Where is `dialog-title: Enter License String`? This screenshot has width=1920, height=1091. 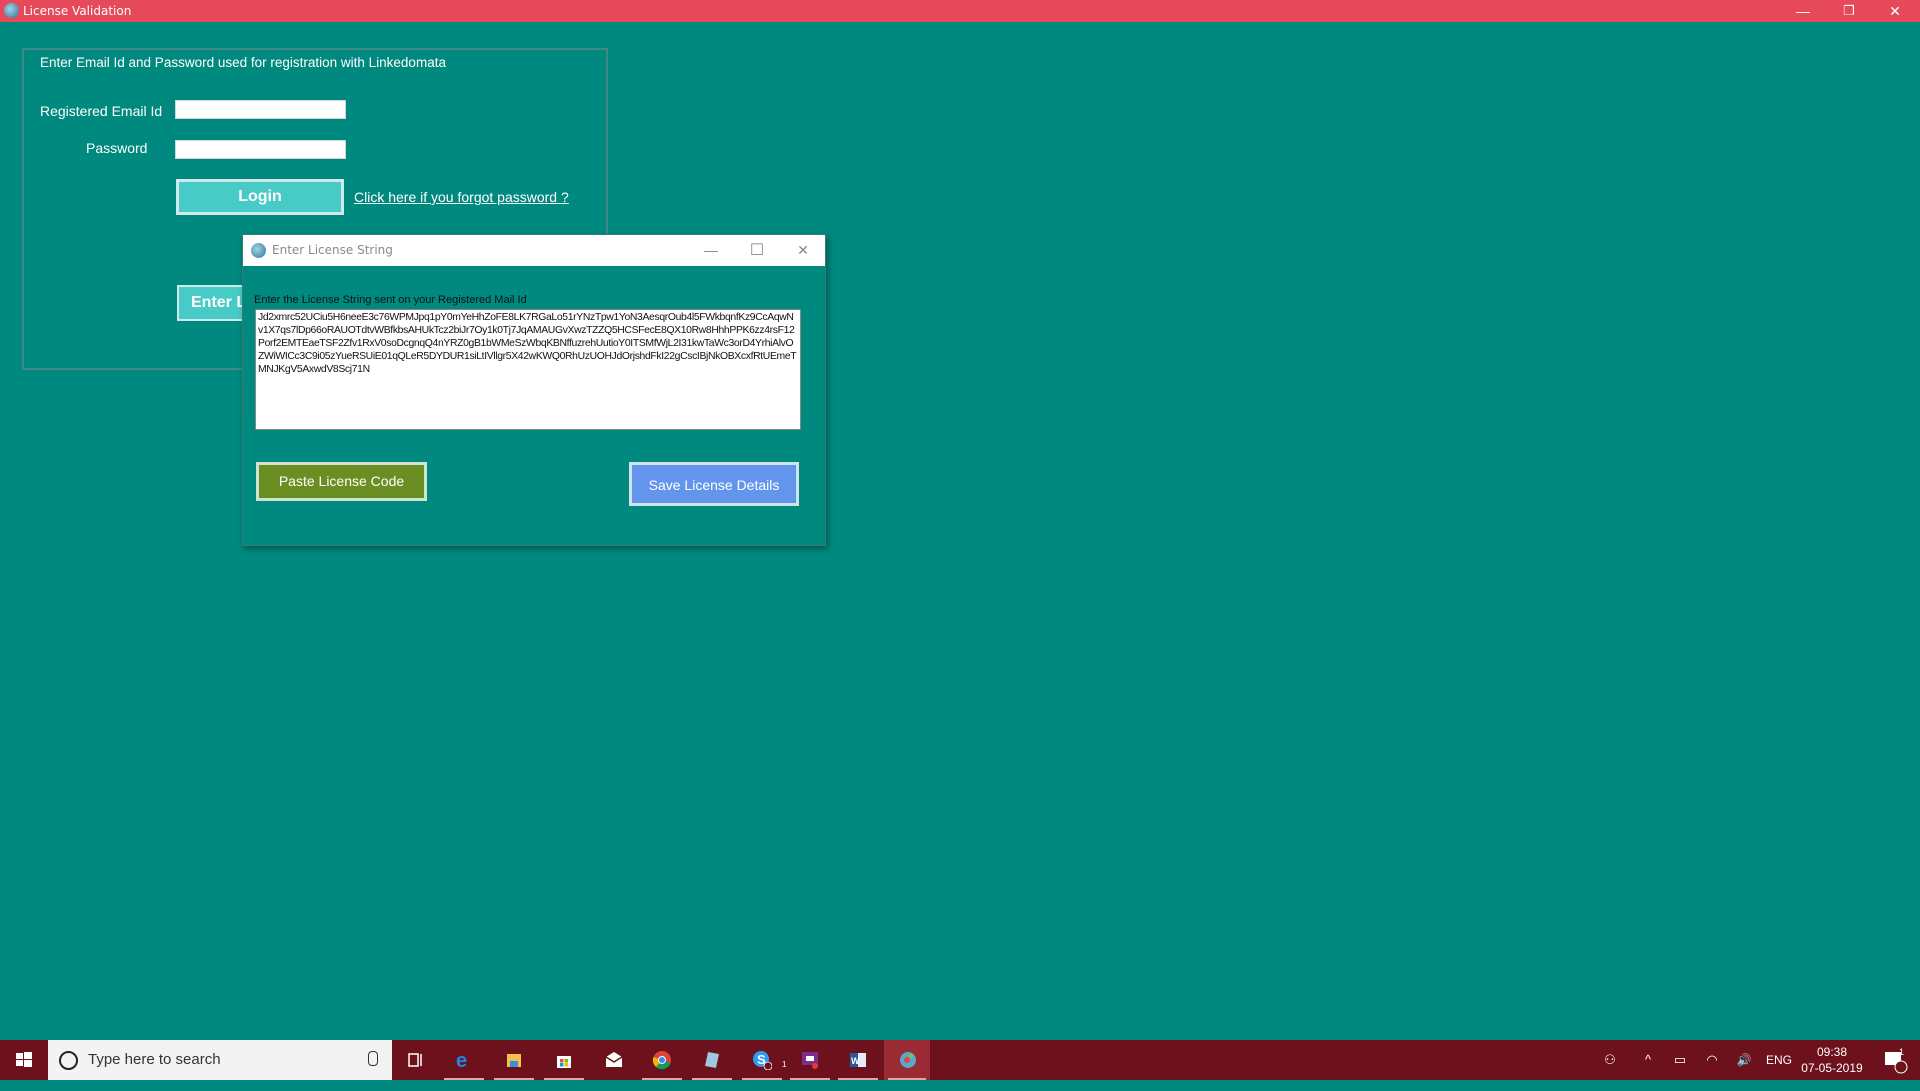
dialog-title: Enter License String is located at coordinates (332, 250).